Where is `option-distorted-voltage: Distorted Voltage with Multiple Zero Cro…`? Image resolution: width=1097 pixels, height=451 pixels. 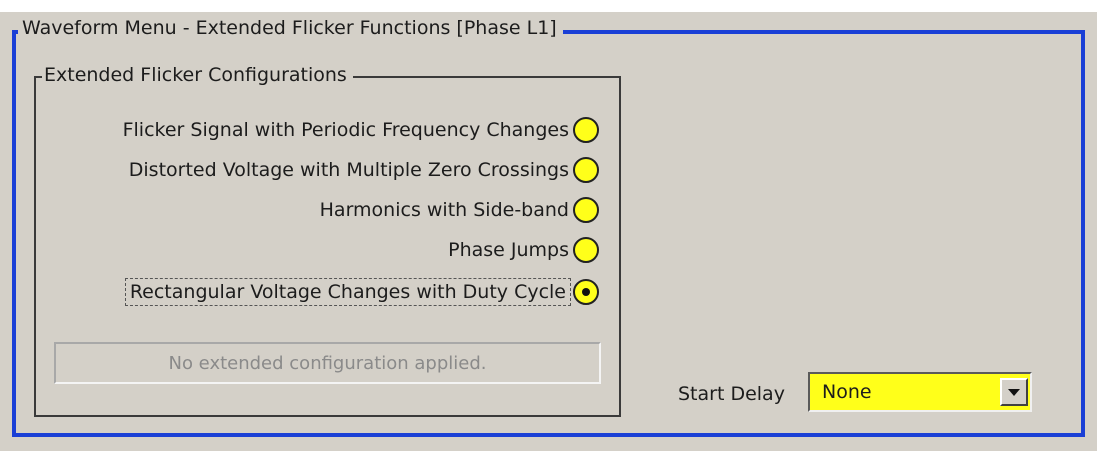 option-distorted-voltage: Distorted Voltage with Multiple Zero Cro… is located at coordinates (364, 170).